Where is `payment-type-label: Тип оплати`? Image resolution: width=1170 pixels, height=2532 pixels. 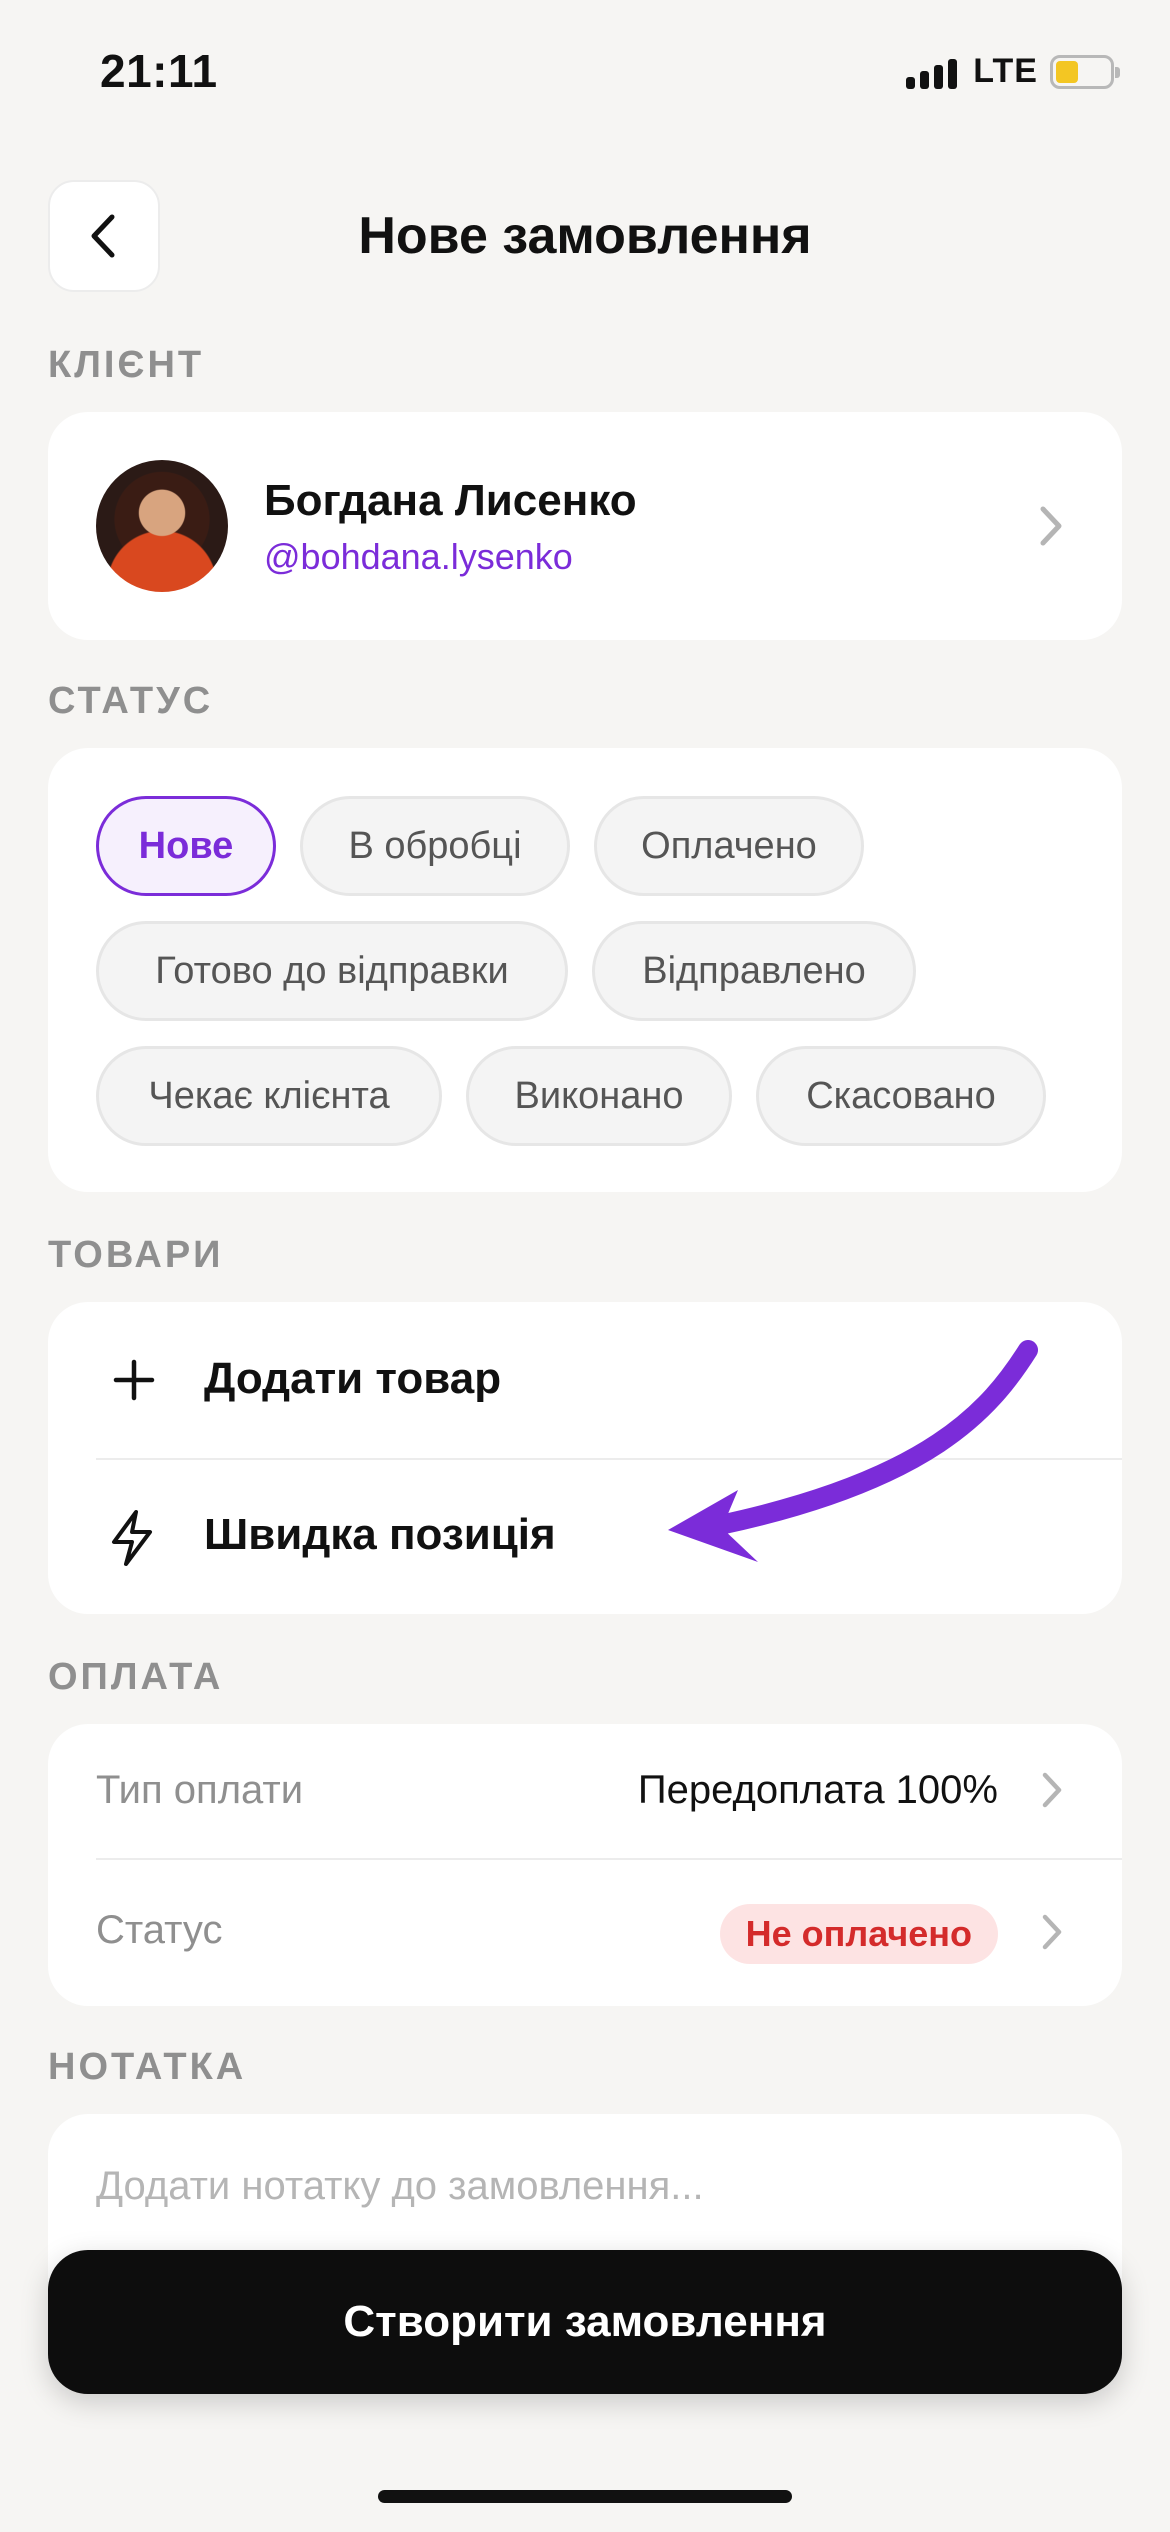
payment-type-label: Тип оплати is located at coordinates (200, 1790).